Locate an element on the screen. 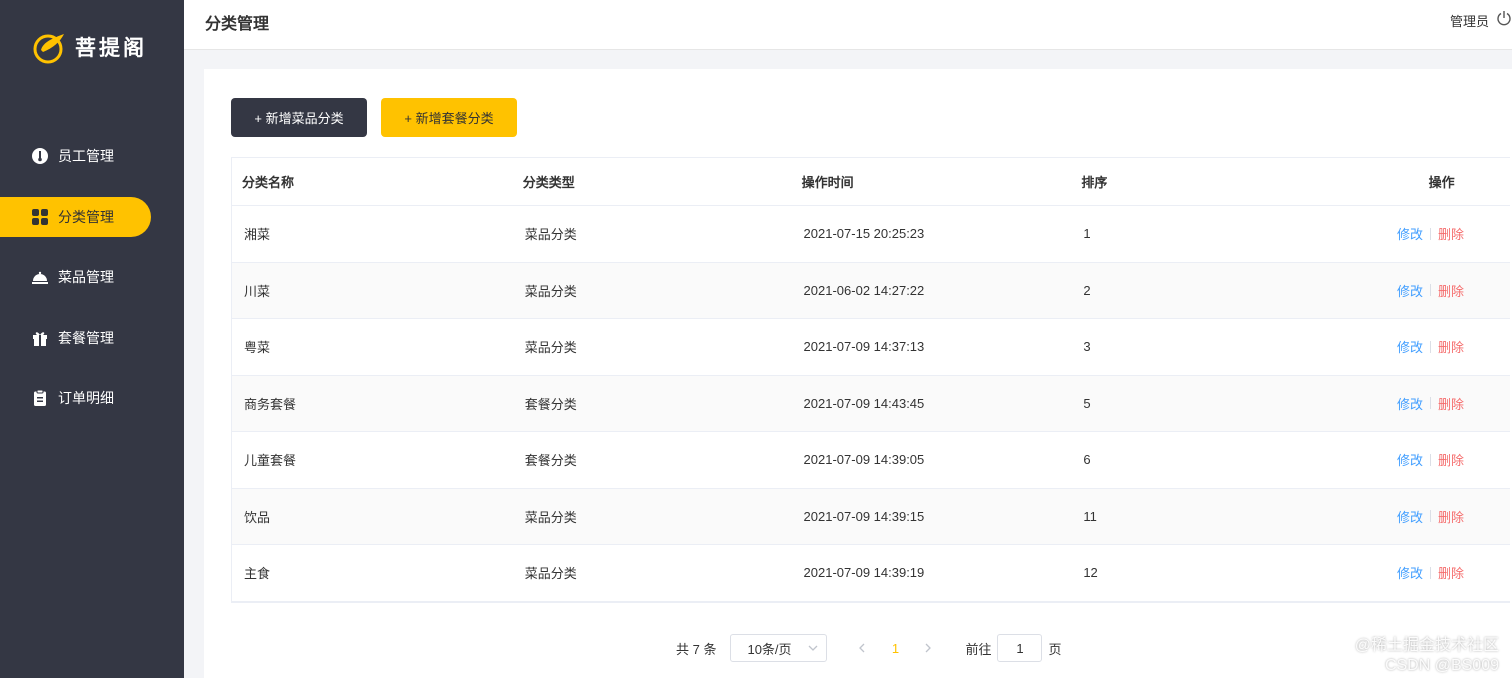 This screenshot has height=678, width=1512. cell-name: 饮品 is located at coordinates (257, 517).